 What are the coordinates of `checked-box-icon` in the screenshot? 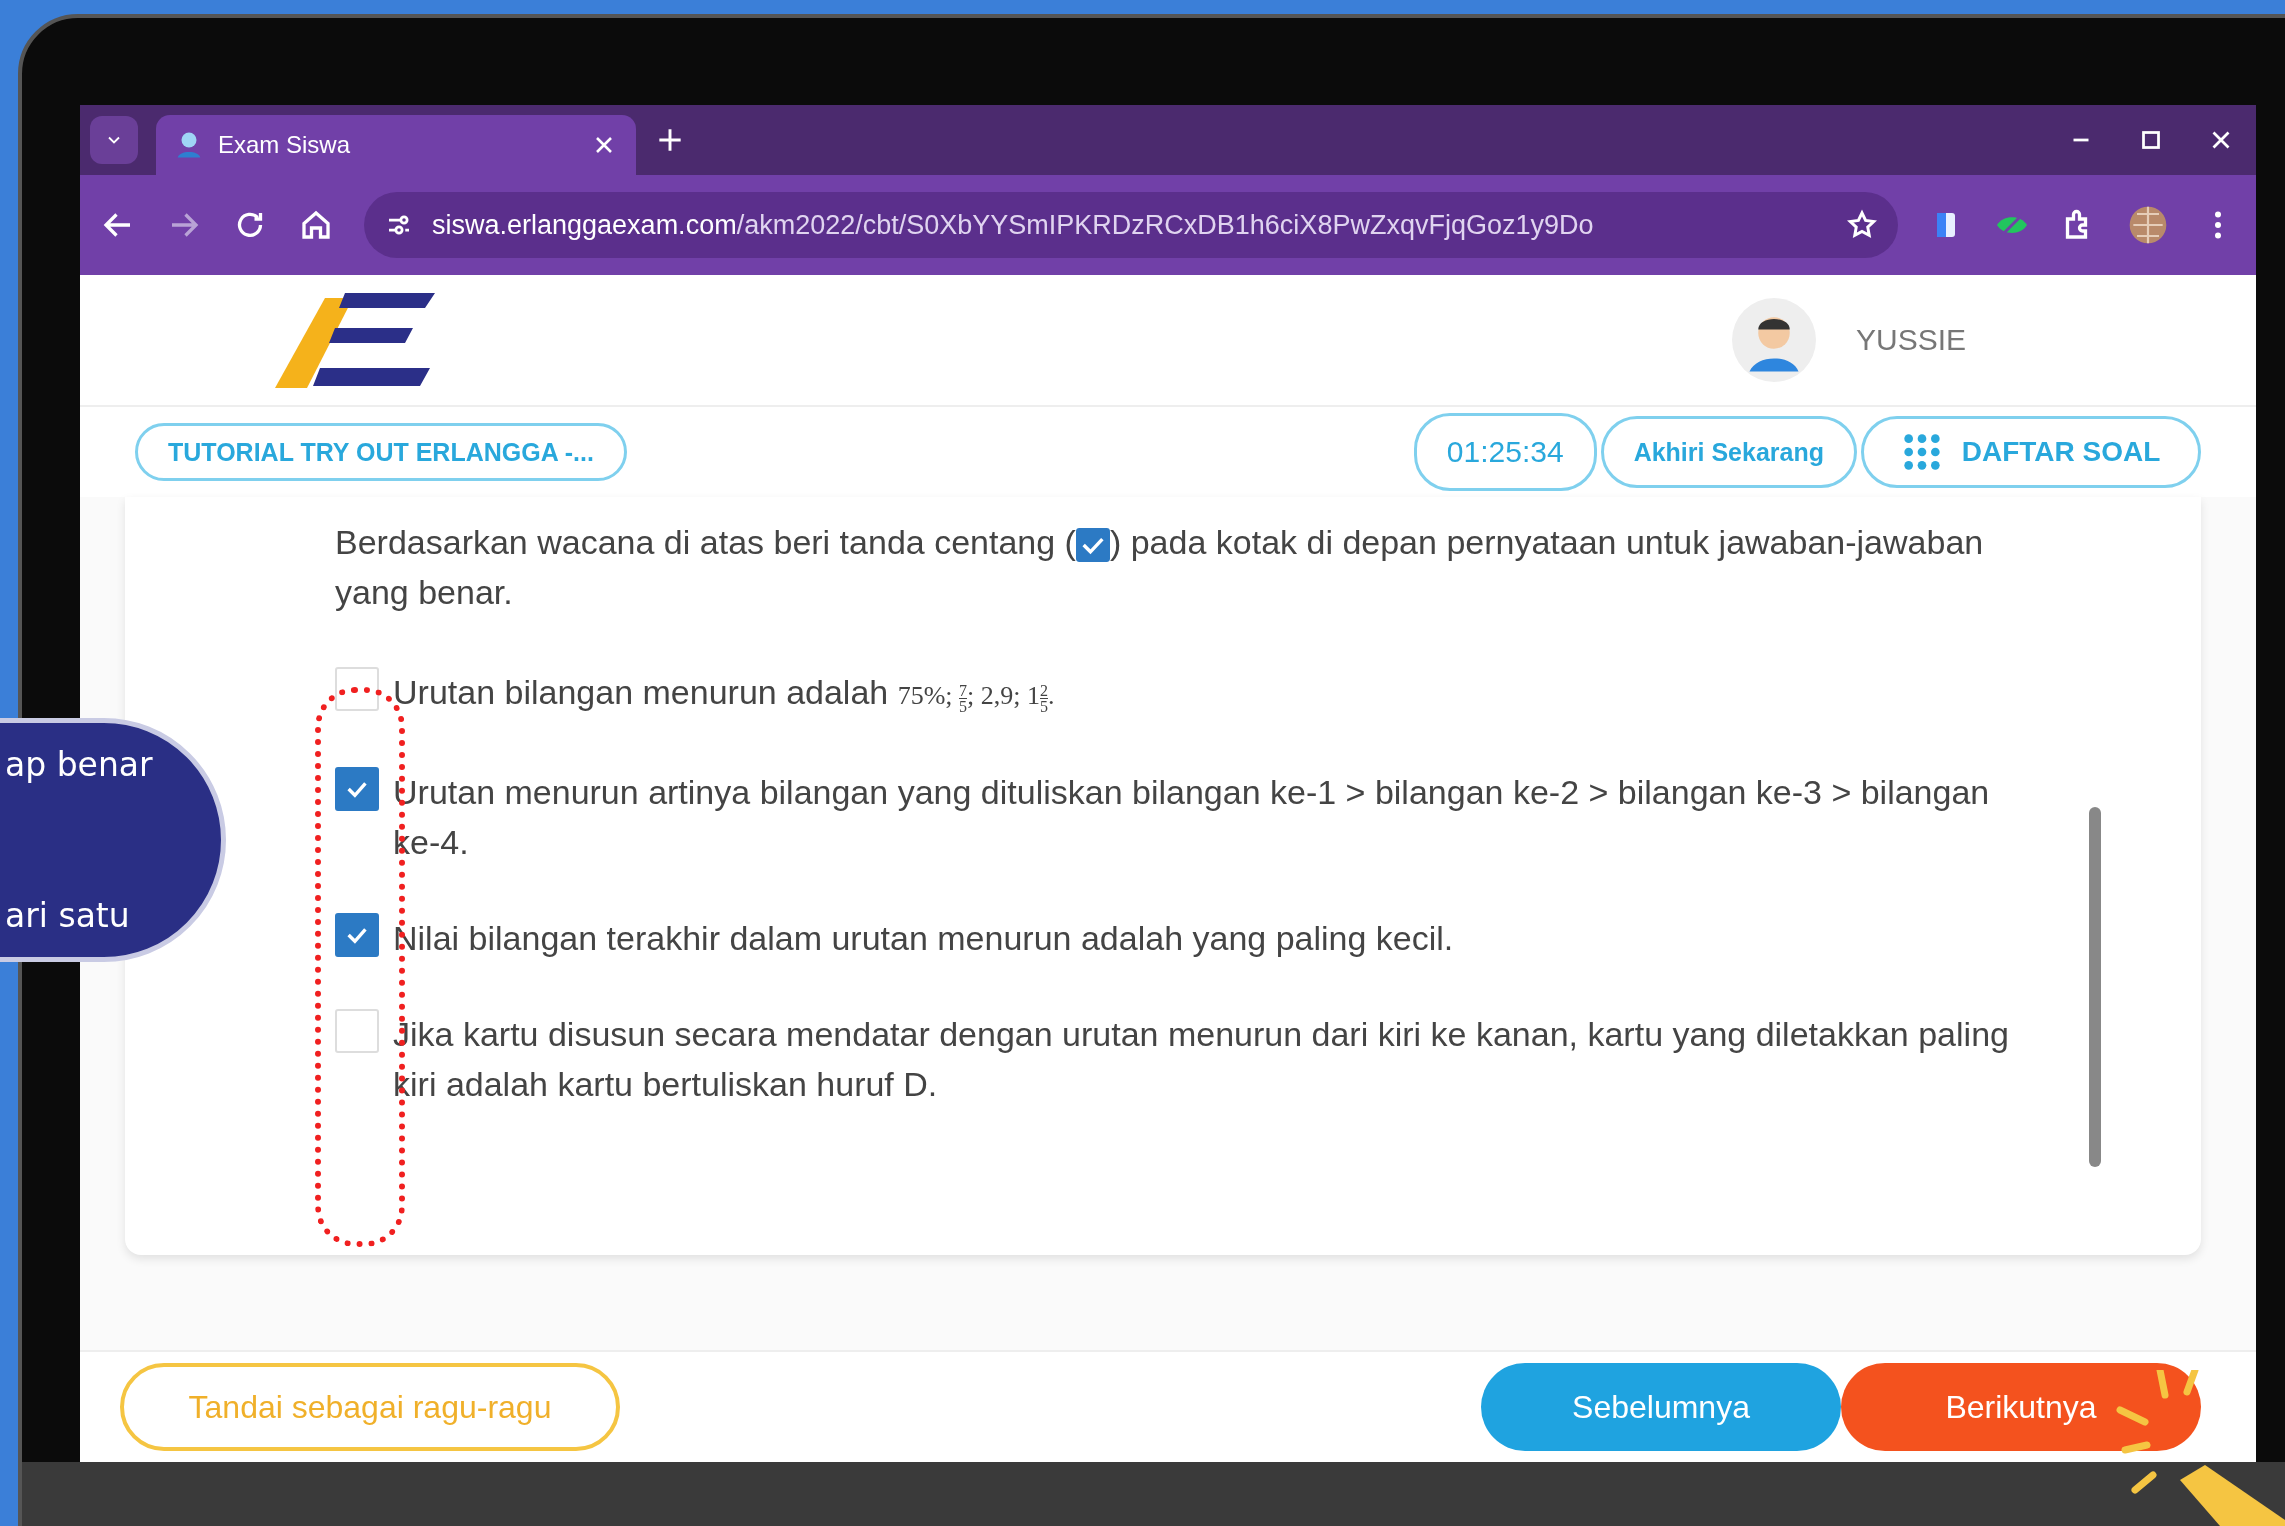 It's located at (1092, 545).